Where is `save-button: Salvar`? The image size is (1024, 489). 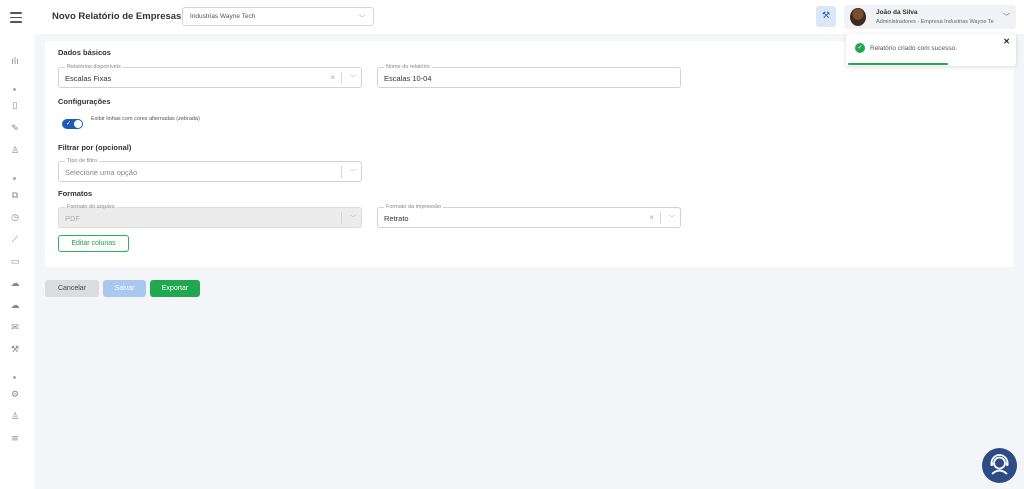
save-button: Salvar is located at coordinates (124, 288).